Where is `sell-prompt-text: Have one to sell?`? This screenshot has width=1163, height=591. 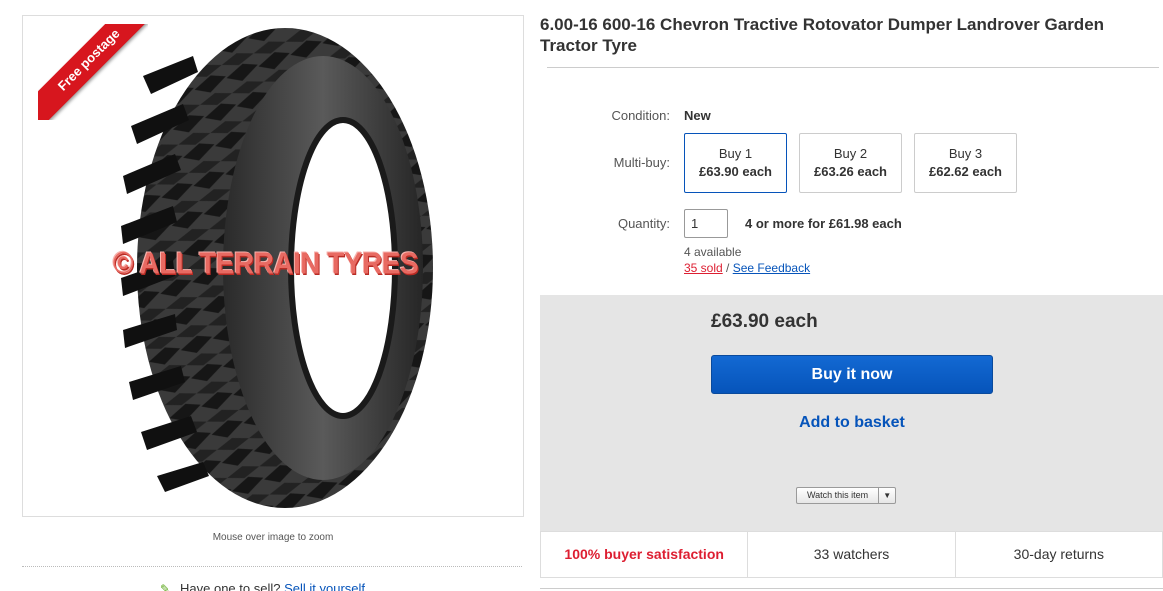
sell-prompt-text: Have one to sell? is located at coordinates (230, 586).